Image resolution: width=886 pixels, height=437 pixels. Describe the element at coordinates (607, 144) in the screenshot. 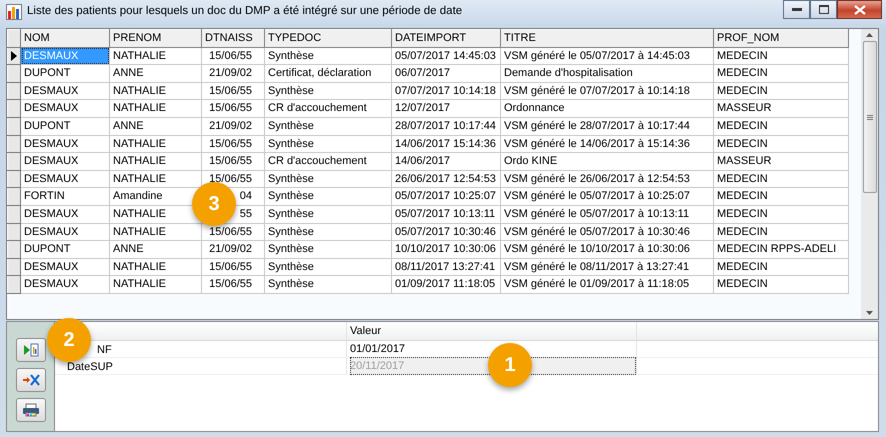

I see `table-cell: VSM généré le 14/06/2017 à 15:14:36` at that location.